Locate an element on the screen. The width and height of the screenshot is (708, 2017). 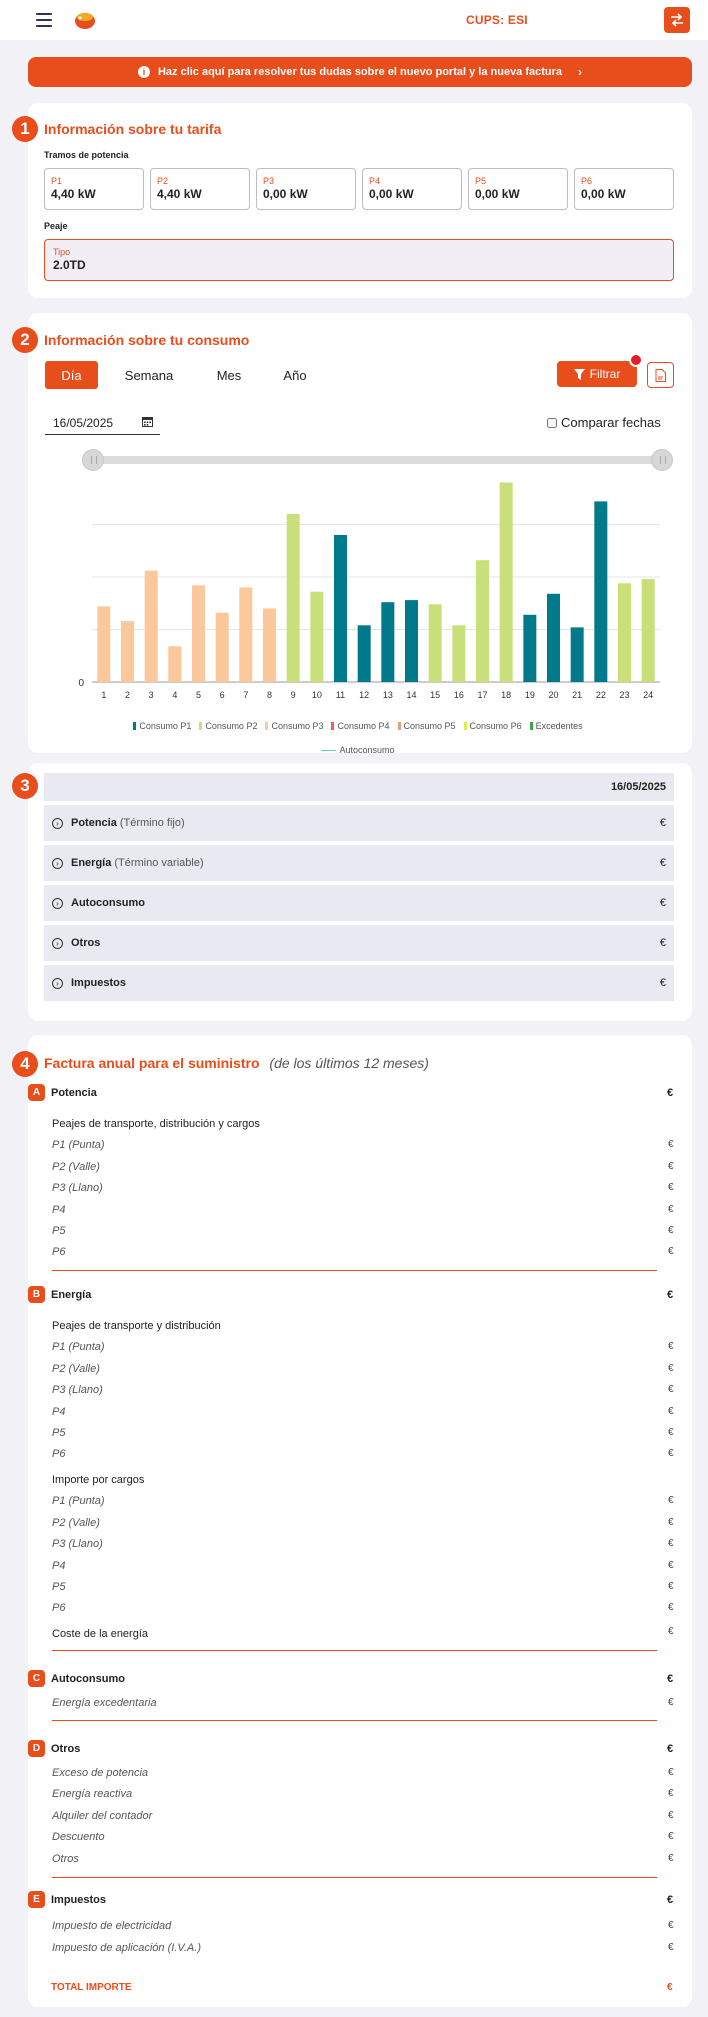
group-value-autoconsumo: € is located at coordinates (670, 1679).